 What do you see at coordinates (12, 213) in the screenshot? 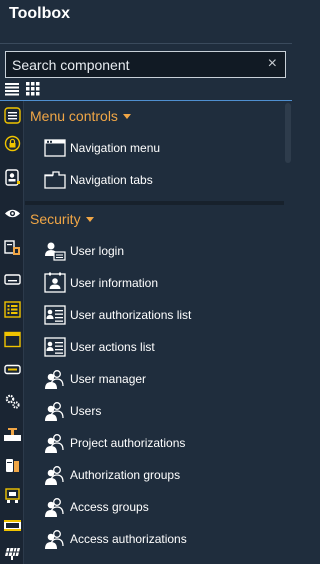
I see `eye-icon` at bounding box center [12, 213].